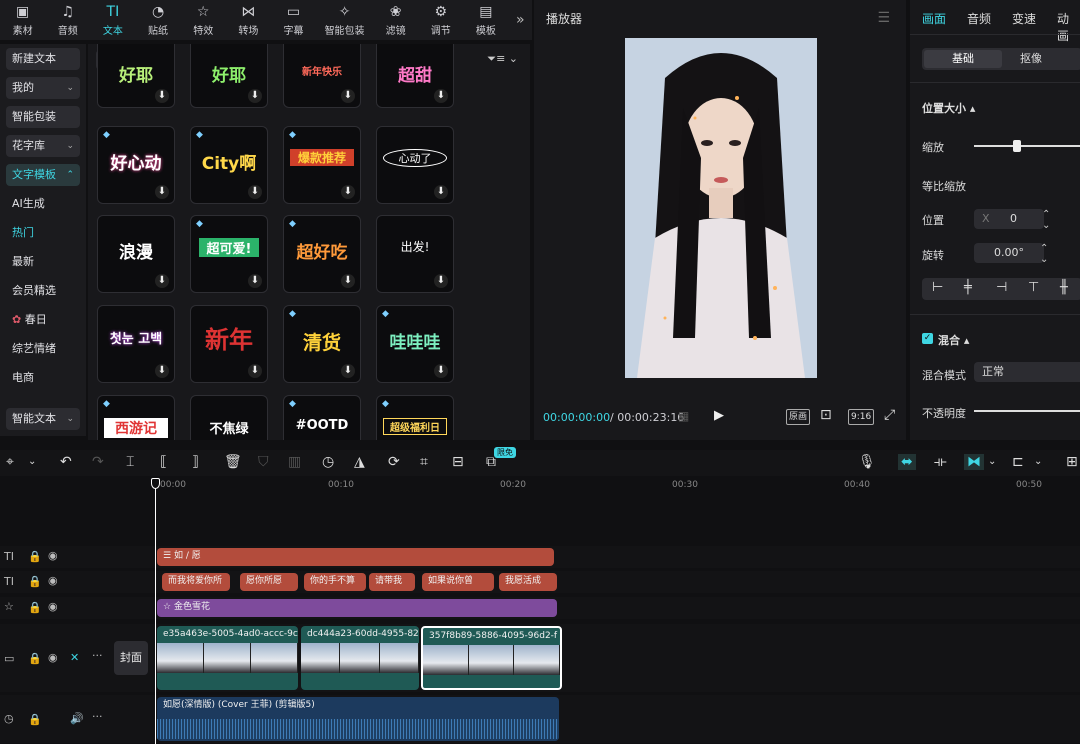 The width and height of the screenshot is (1080, 744). Describe the element at coordinates (43, 59) in the screenshot. I see `new-text-button: 新建文本` at that location.